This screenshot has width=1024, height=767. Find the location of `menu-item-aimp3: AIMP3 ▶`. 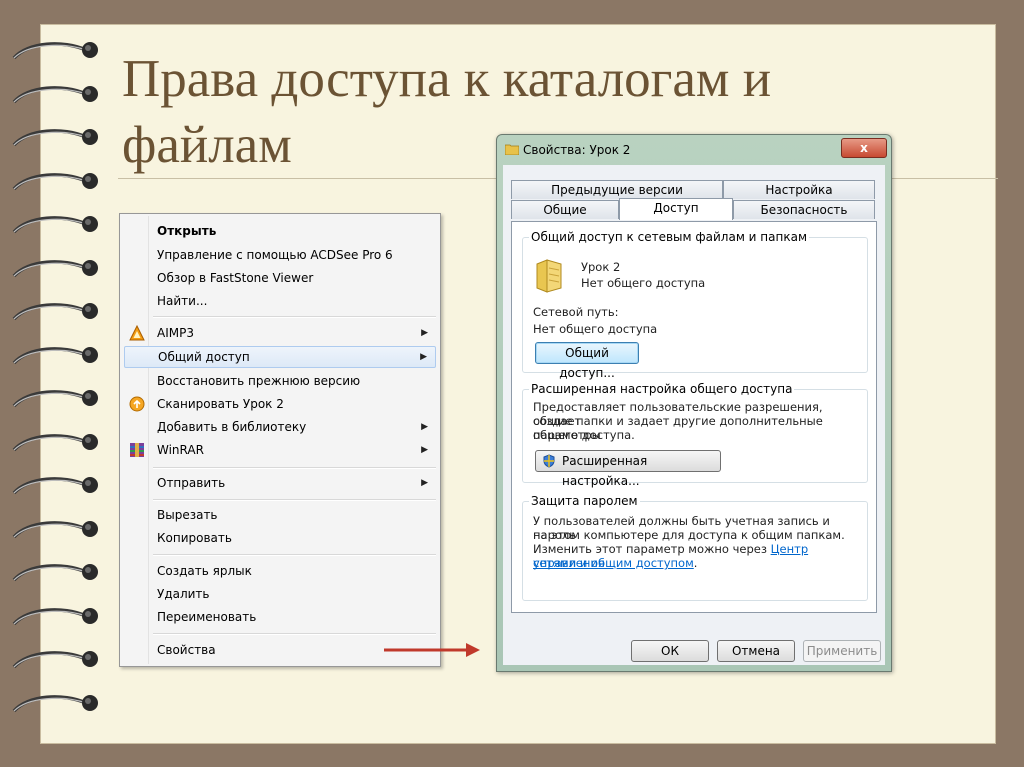

menu-item-aimp3: AIMP3 ▶ is located at coordinates (280, 333).